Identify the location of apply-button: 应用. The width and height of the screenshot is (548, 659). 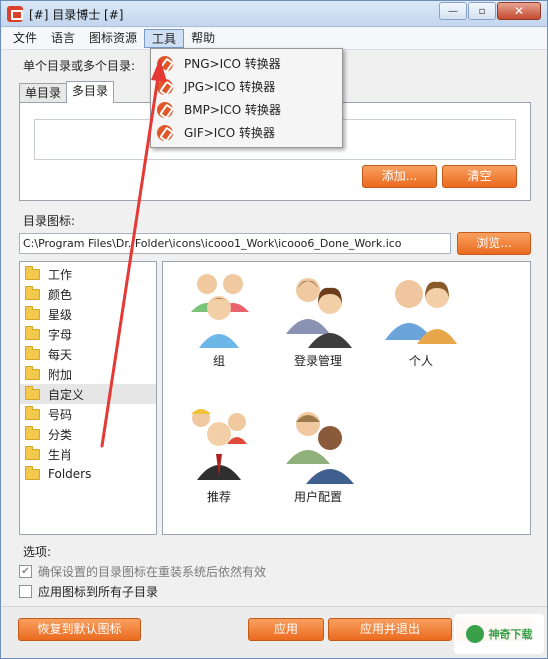
(286, 629).